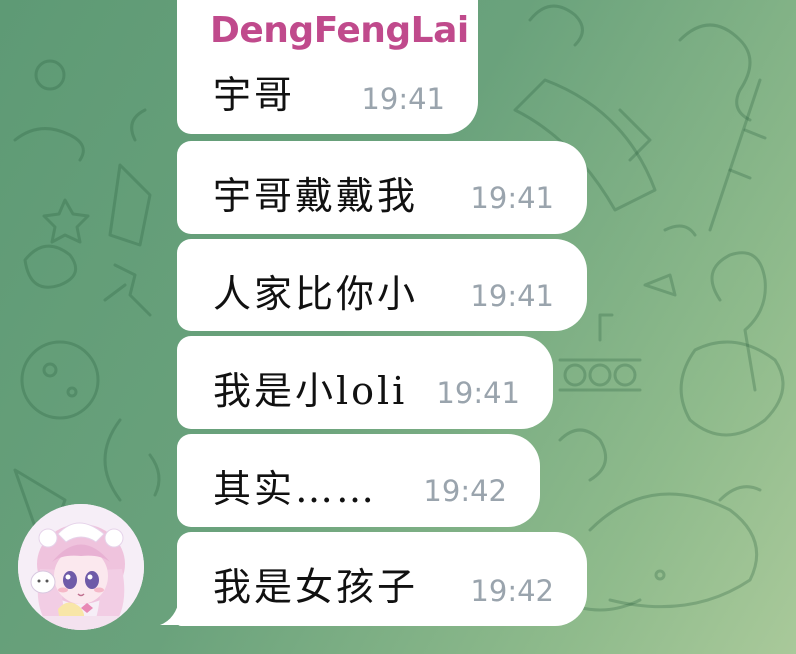 This screenshot has height=654, width=796. I want to click on sender-name: DengFengLai, so click(339, 30).